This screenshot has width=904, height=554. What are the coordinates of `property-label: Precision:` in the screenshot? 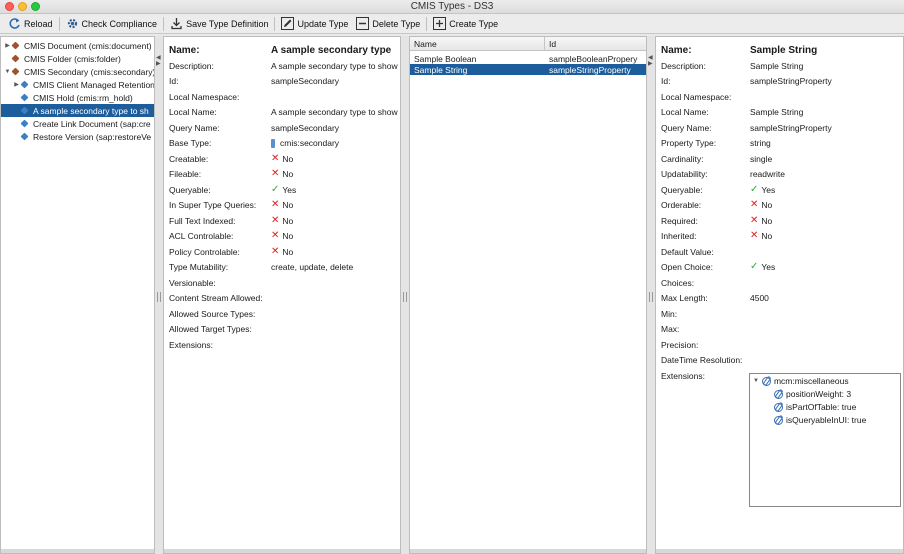 It's located at (680, 344).